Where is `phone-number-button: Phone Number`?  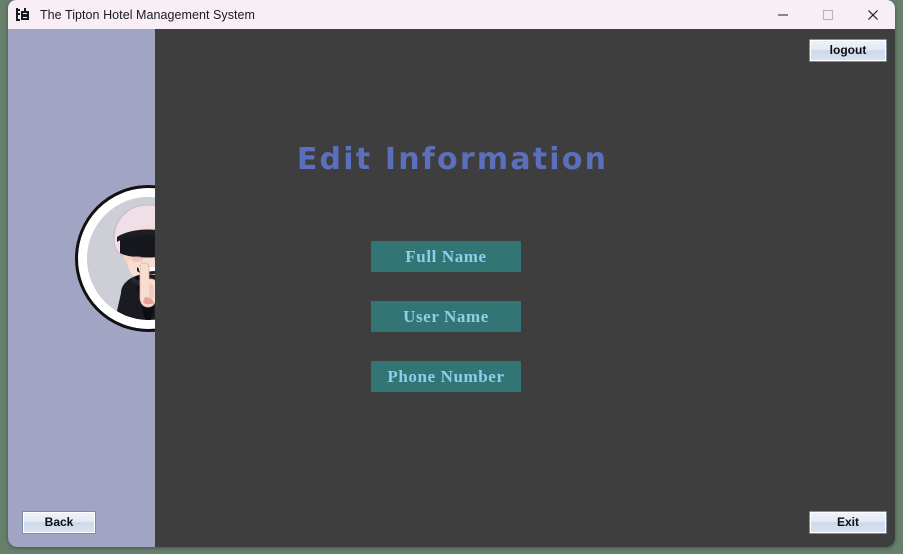
phone-number-button: Phone Number is located at coordinates (446, 376).